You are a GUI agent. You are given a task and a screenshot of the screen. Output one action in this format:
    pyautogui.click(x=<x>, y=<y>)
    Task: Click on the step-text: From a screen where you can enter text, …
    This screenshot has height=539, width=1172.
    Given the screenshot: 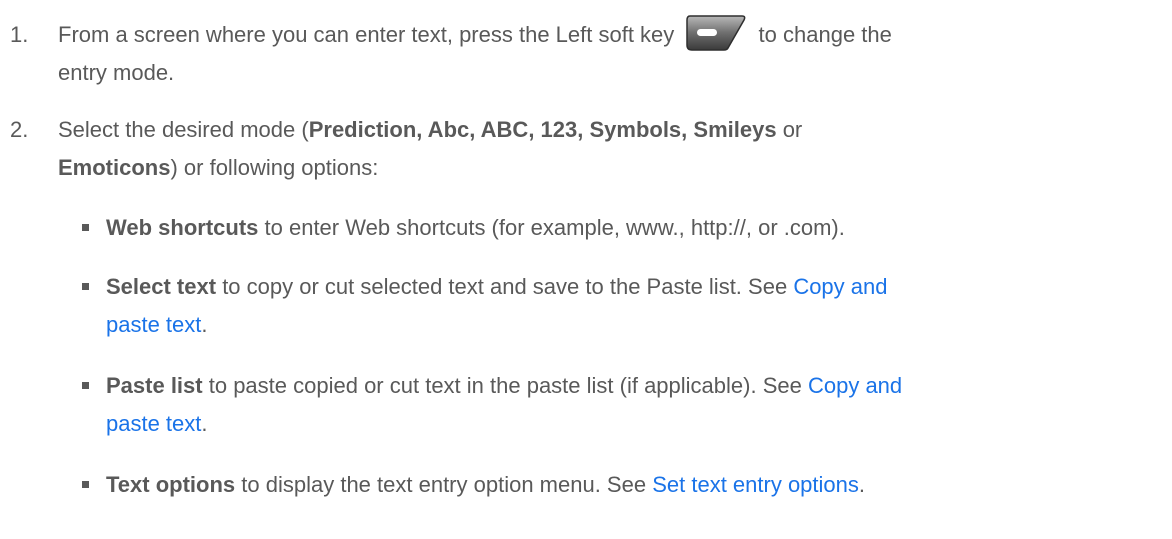 What is the action you would take?
    pyautogui.click(x=605, y=53)
    